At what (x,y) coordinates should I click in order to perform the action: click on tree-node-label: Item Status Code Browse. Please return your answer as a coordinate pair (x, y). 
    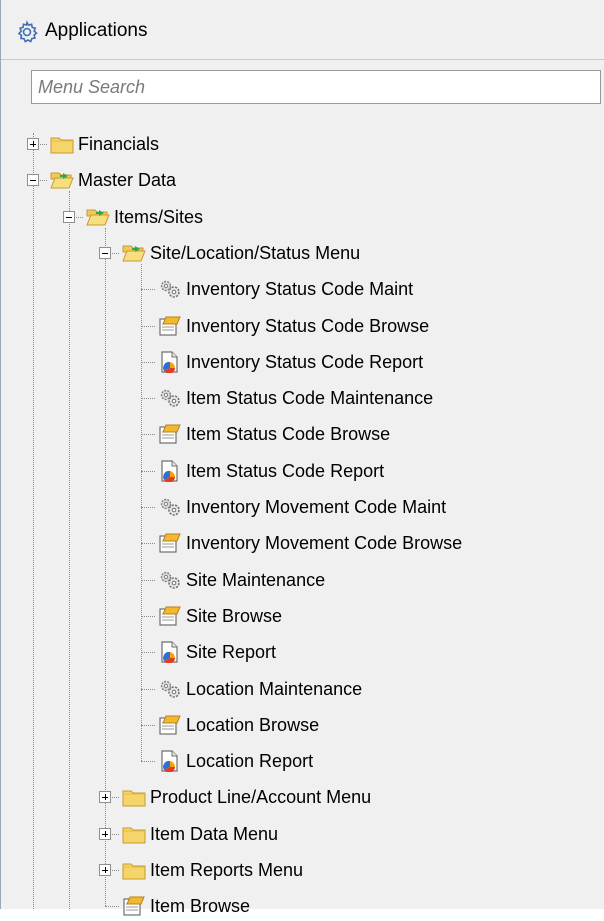
    Looking at the image, I should click on (288, 434).